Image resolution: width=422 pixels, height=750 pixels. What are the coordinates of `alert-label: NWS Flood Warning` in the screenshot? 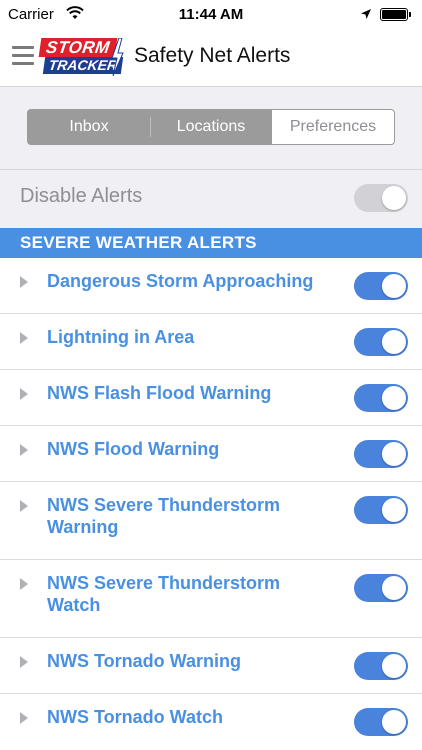 It's located at (133, 449).